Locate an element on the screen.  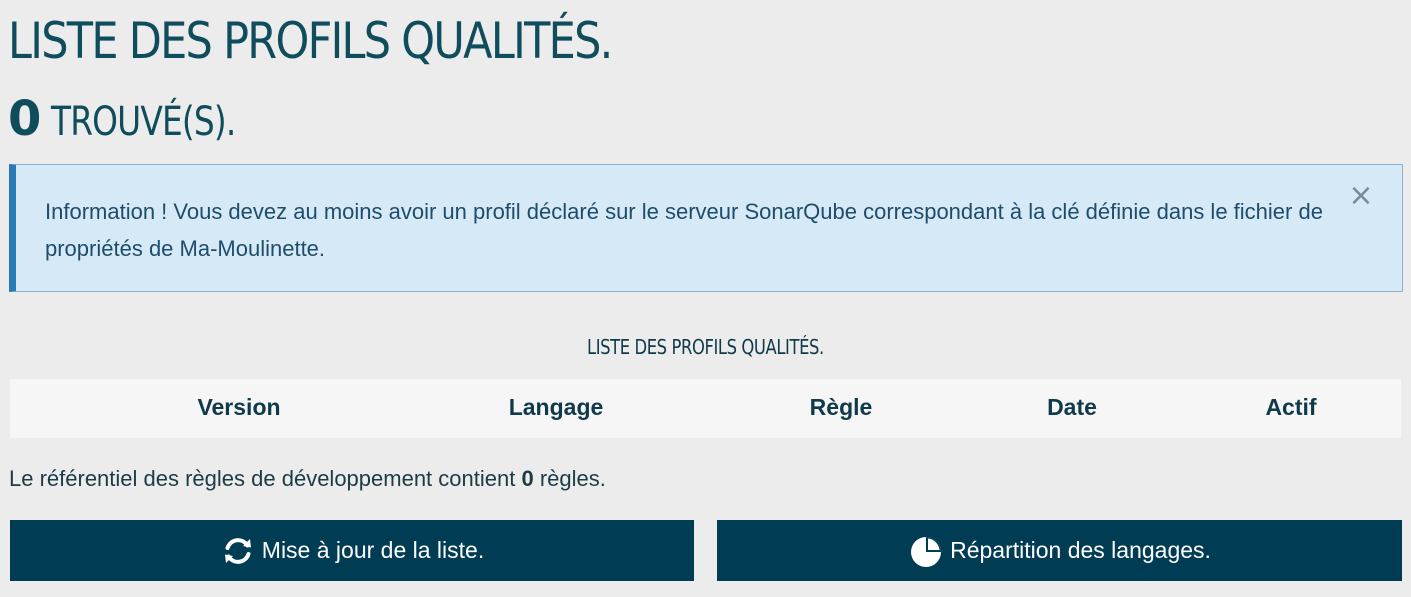
rules-count: 0 is located at coordinates (527, 478).